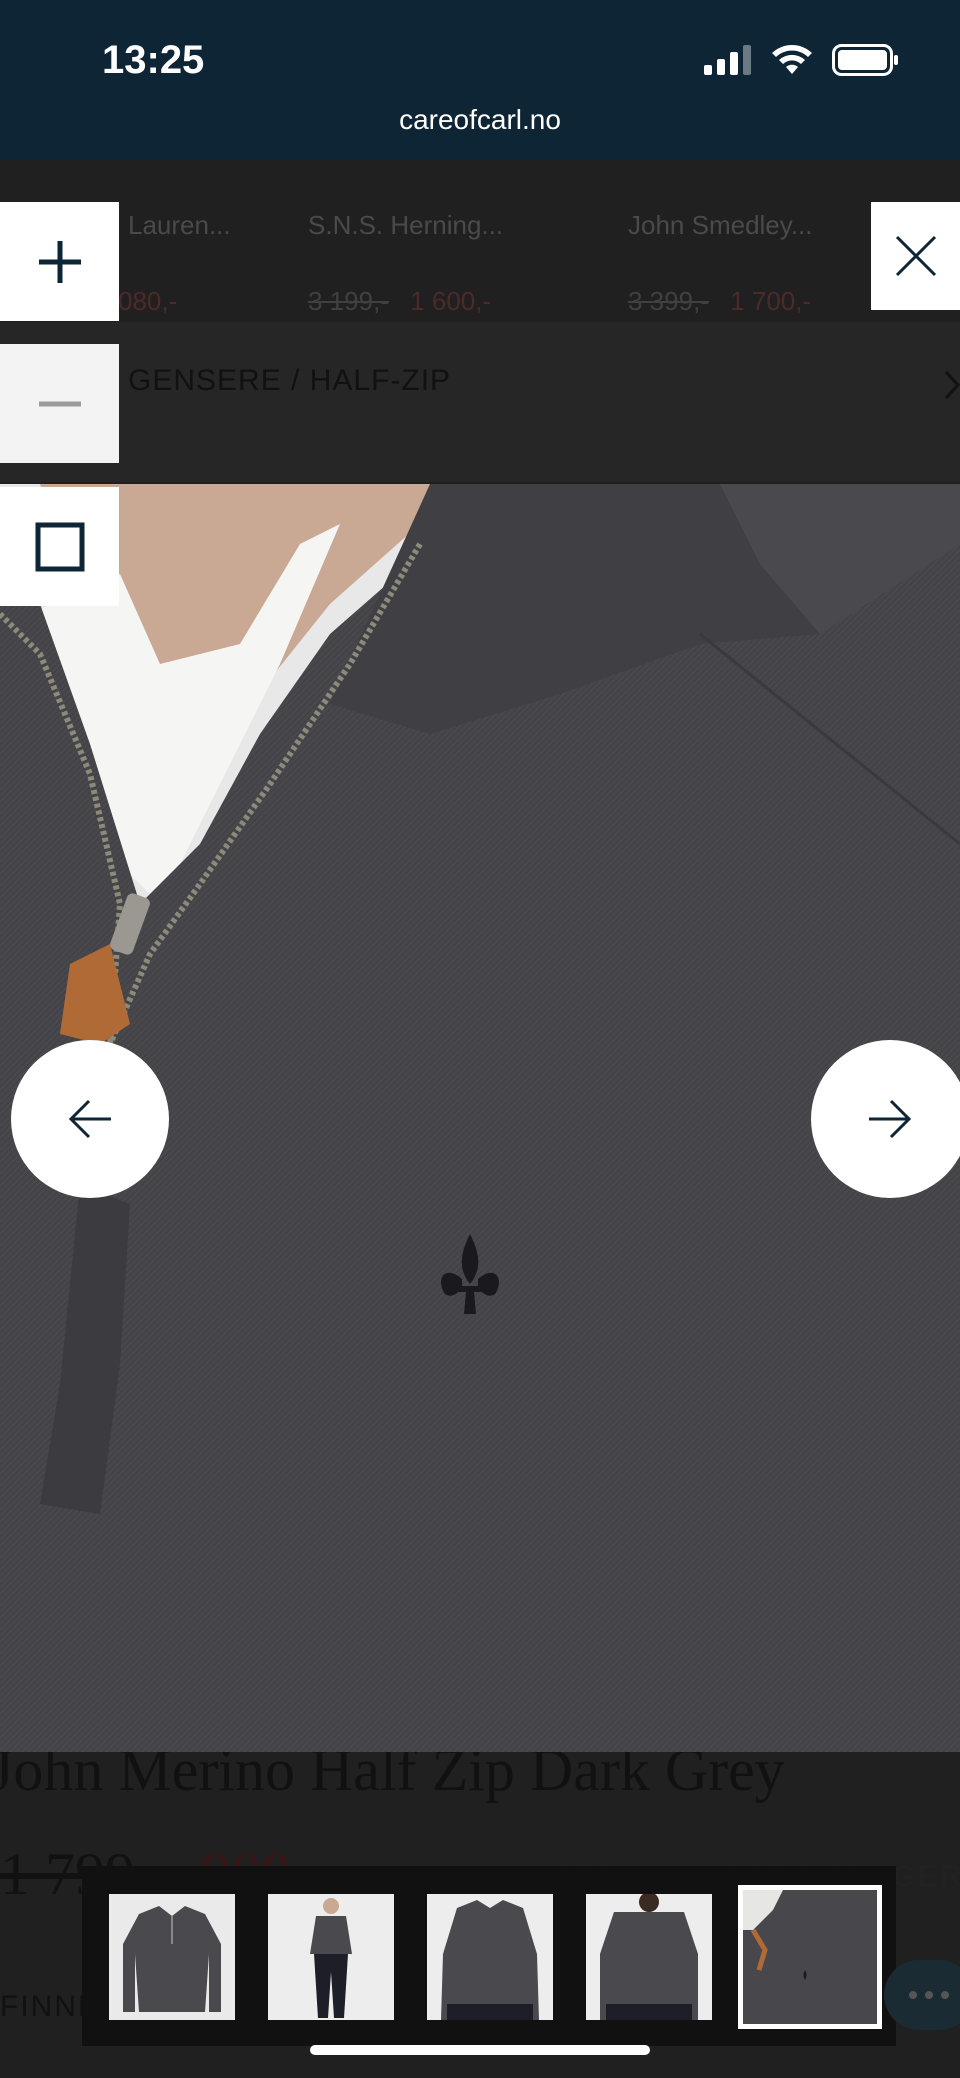  I want to click on arrow-left-icon, so click(89, 1119).